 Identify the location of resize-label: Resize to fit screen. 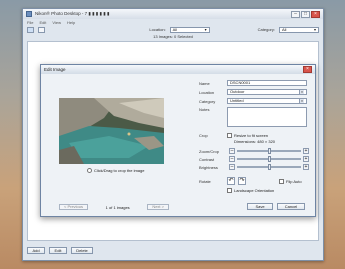
(251, 135).